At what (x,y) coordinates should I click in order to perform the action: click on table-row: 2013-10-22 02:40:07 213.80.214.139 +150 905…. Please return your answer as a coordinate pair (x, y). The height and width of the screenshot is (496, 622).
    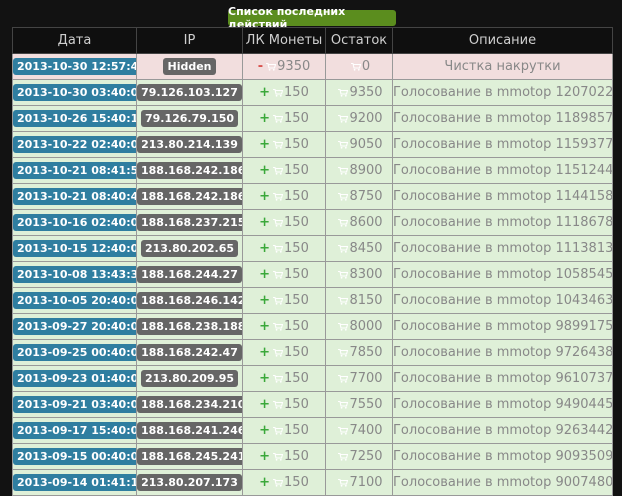
    Looking at the image, I should click on (312, 144).